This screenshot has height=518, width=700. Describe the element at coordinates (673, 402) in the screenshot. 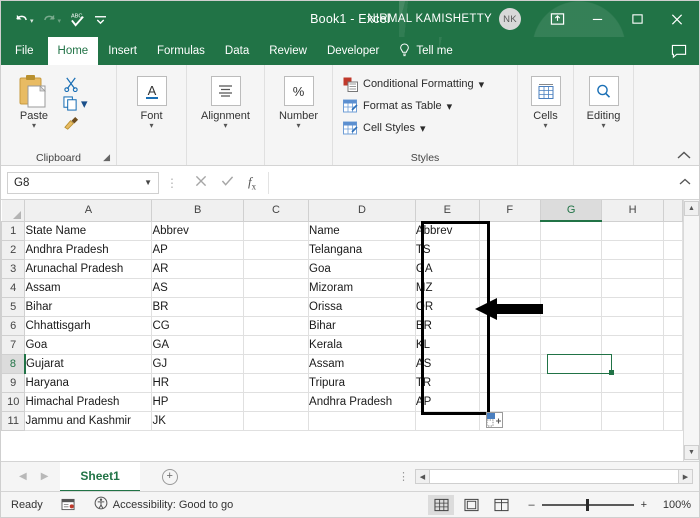

I see `cell-i10` at that location.